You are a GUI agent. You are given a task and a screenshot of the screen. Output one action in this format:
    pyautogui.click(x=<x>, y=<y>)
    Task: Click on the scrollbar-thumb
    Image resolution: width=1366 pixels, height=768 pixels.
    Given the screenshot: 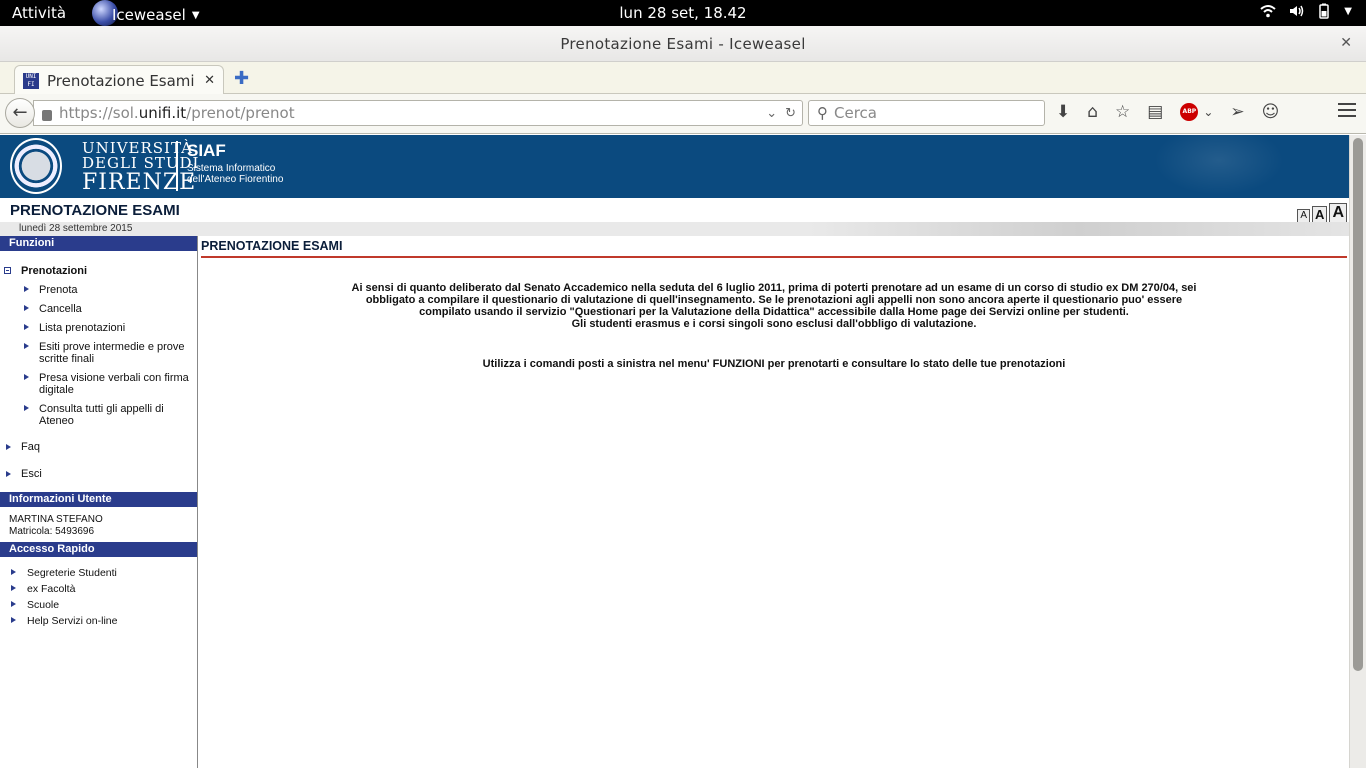 What is the action you would take?
    pyautogui.click(x=1358, y=404)
    